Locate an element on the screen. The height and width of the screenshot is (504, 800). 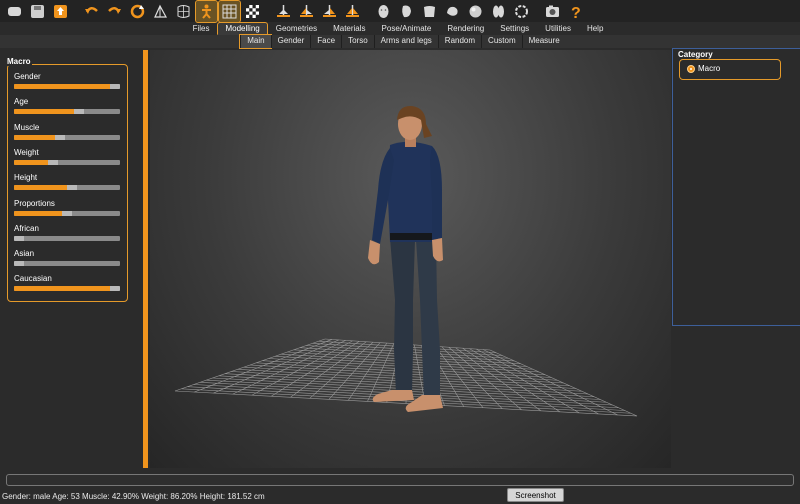
symmetry-icon is located at coordinates (160, 11).